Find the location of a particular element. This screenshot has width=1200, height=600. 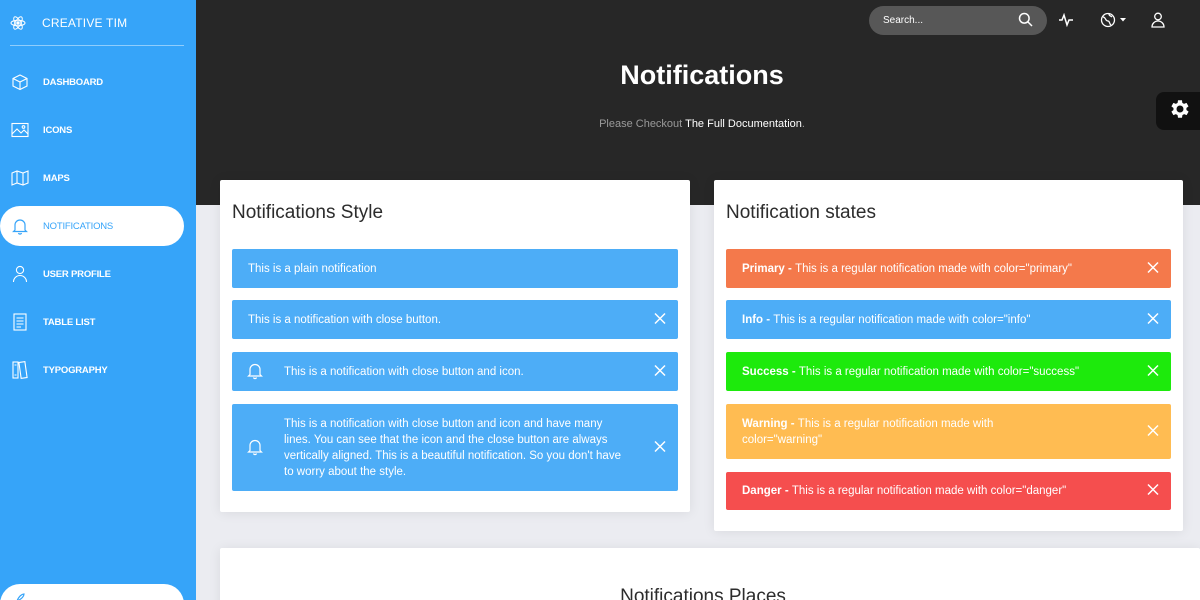

globe-icon is located at coordinates (1113, 20).